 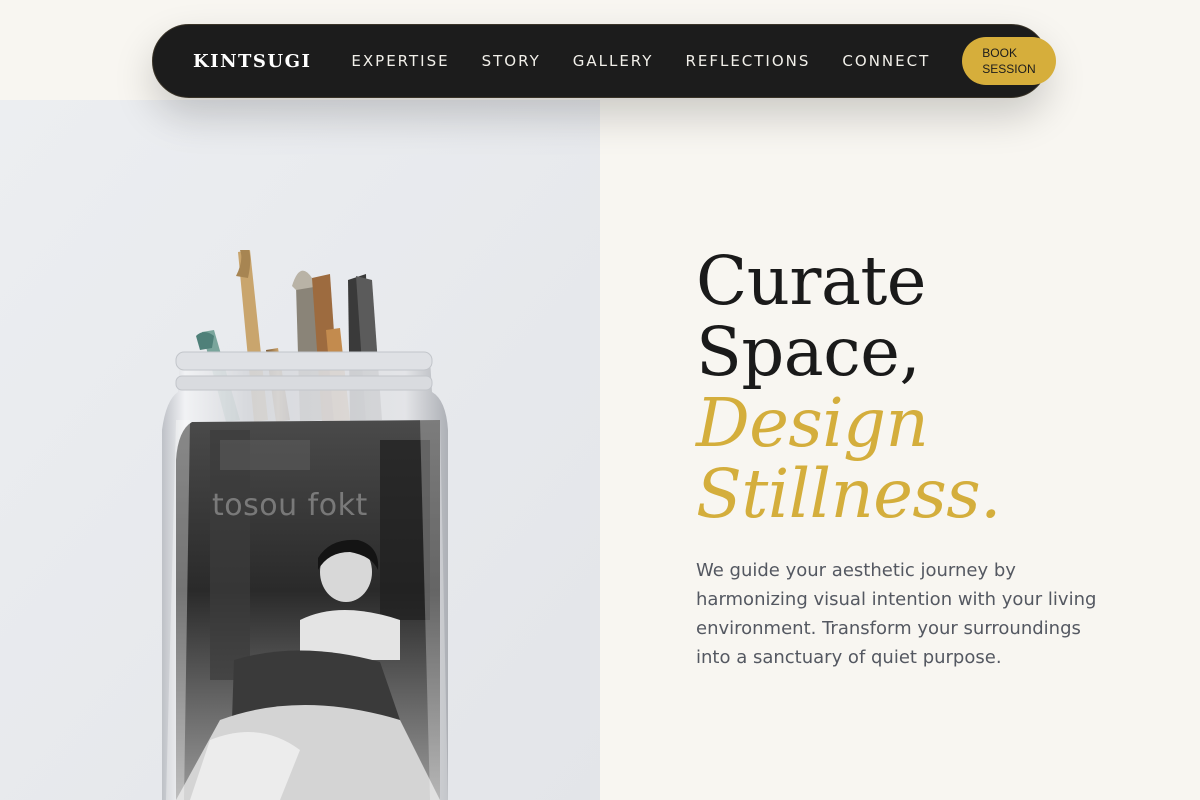 I want to click on brand-logo: KINTSUGI, so click(x=252, y=61).